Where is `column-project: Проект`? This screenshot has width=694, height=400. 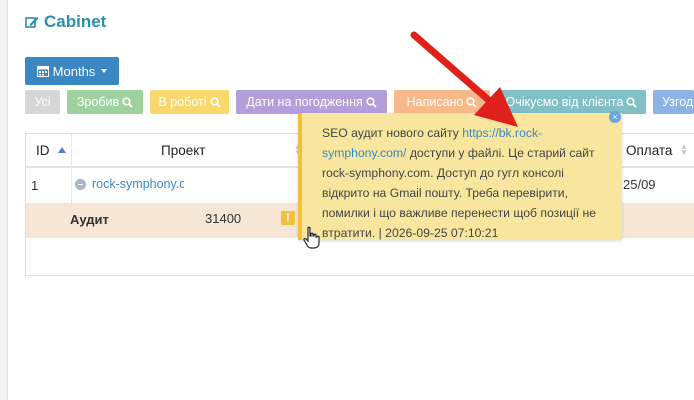 column-project: Проект is located at coordinates (183, 150).